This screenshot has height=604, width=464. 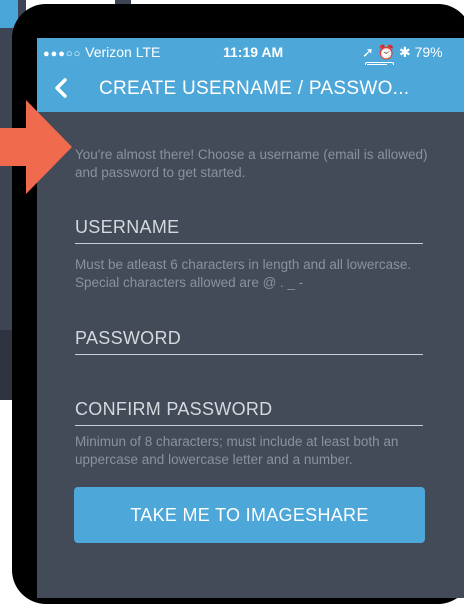 What do you see at coordinates (62, 54) in the screenshot?
I see `signal-dots-icon: ●●●○○` at bounding box center [62, 54].